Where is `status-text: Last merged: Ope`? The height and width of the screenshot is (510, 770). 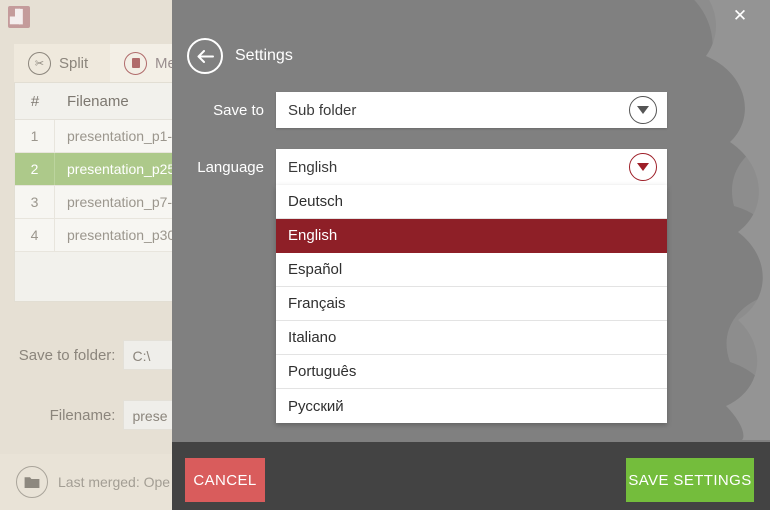
status-text: Last merged: Ope is located at coordinates (114, 482).